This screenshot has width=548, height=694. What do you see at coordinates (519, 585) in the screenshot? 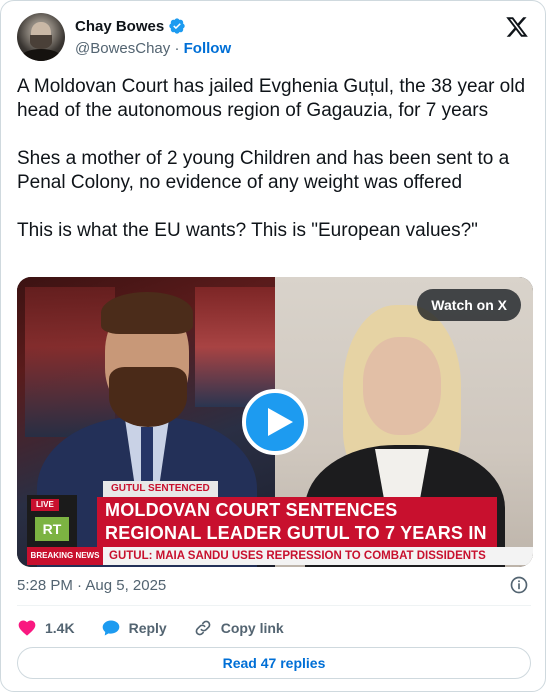
I see `info-icon` at bounding box center [519, 585].